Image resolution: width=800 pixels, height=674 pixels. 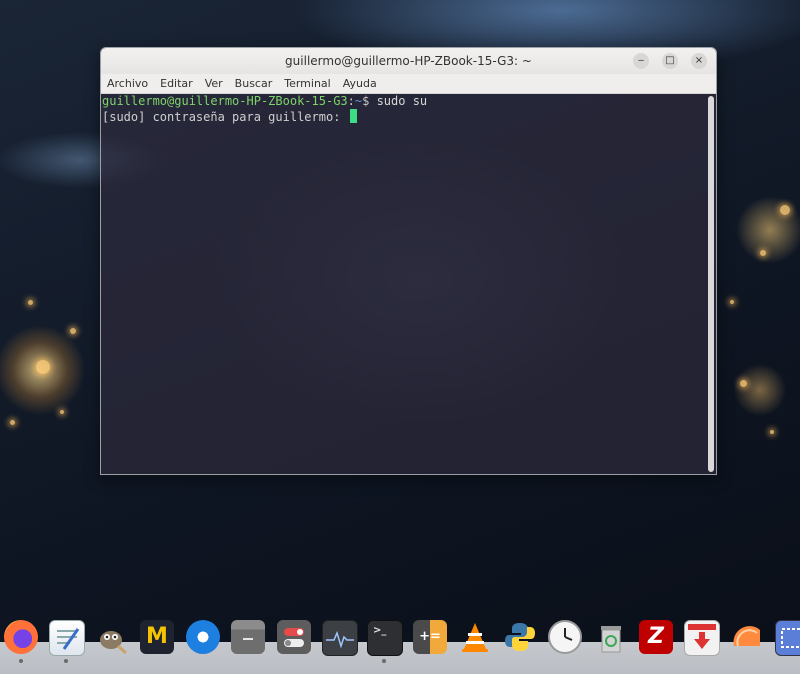 I want to click on terminal-glyph: >_, so click(x=380, y=630).